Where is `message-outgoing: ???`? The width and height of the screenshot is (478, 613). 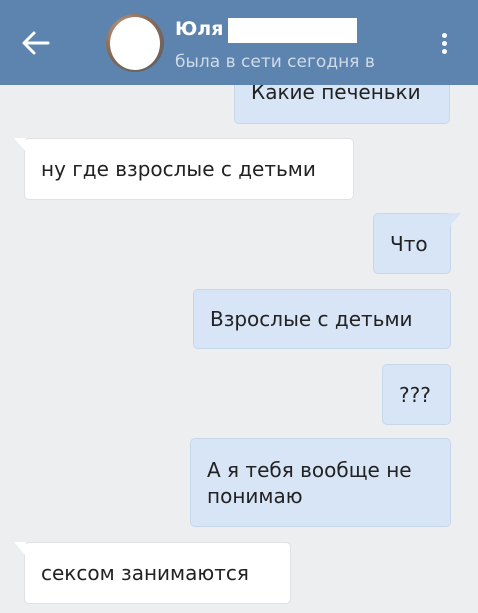 message-outgoing: ??? is located at coordinates (416, 394).